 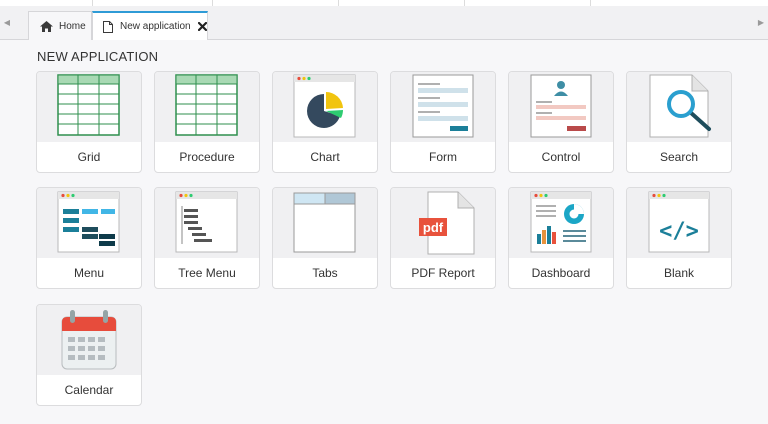 What do you see at coordinates (325, 157) in the screenshot?
I see `card-label: Chart` at bounding box center [325, 157].